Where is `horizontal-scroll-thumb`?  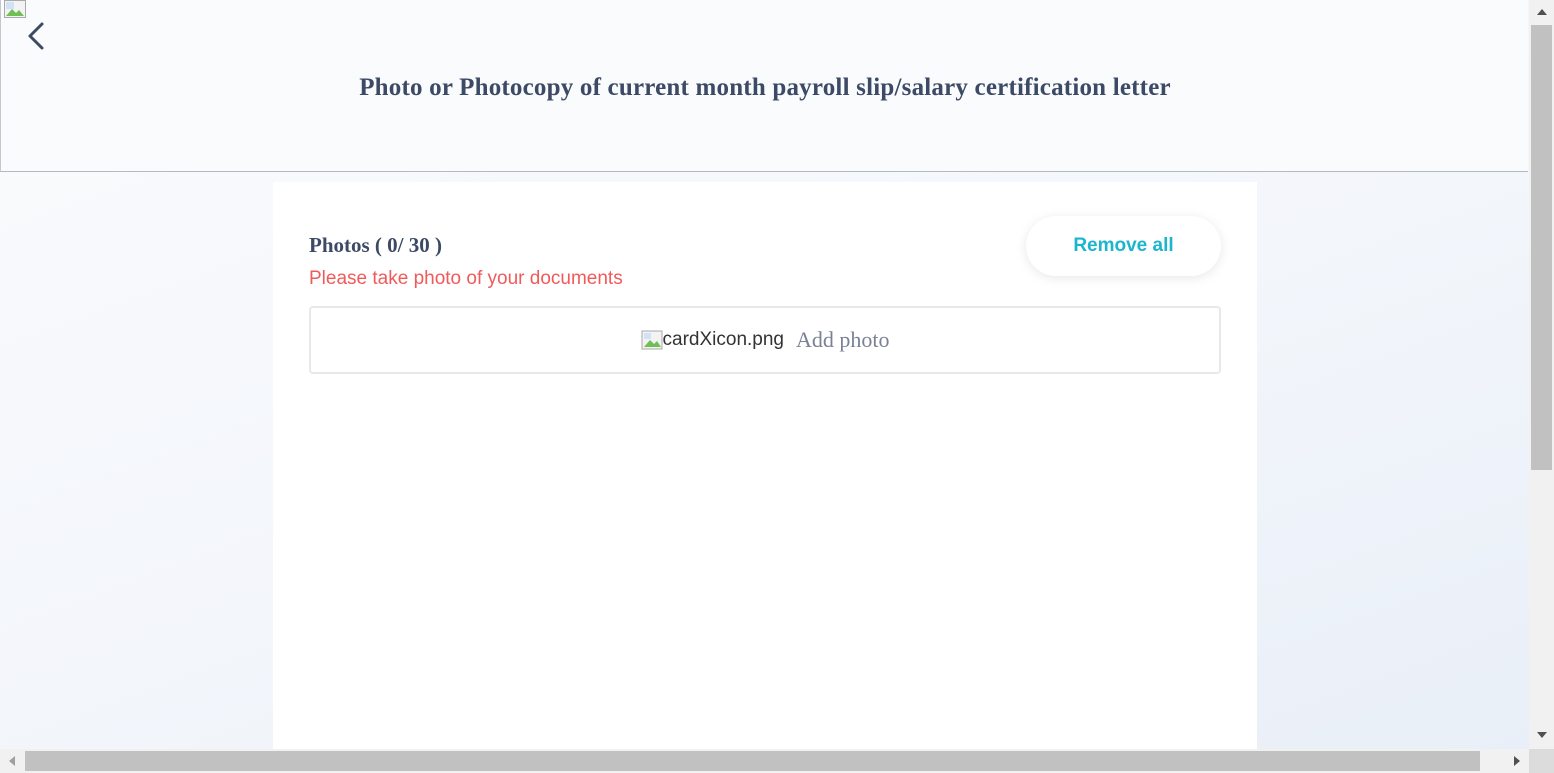
horizontal-scroll-thumb is located at coordinates (752, 761).